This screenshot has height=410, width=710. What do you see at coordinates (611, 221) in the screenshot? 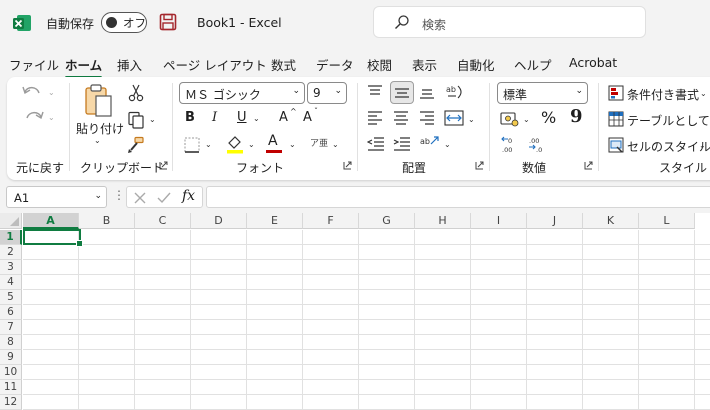
I see `column-header: K` at bounding box center [611, 221].